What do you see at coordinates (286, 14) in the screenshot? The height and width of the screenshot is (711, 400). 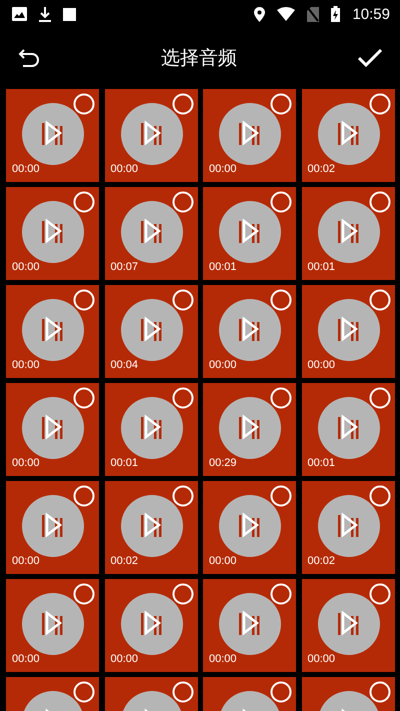 I see `wifi-icon` at bounding box center [286, 14].